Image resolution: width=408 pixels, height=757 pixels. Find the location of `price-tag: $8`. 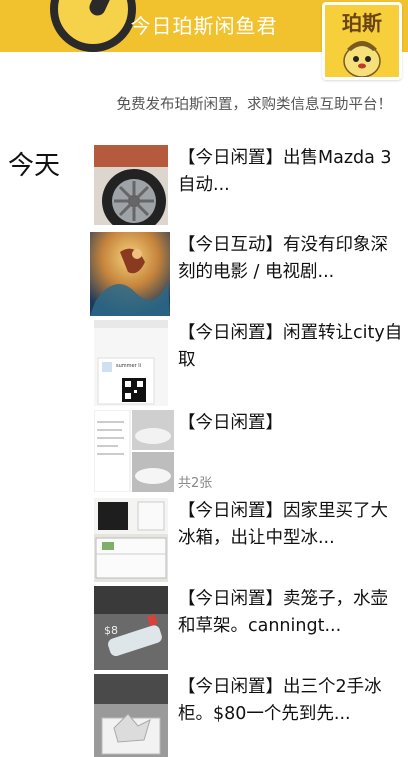

price-tag: $8 is located at coordinates (111, 630).